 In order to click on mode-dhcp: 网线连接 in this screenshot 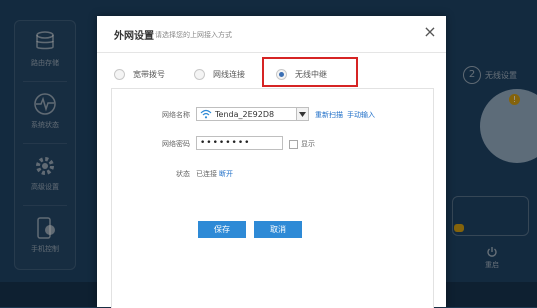, I will do `click(219, 74)`.